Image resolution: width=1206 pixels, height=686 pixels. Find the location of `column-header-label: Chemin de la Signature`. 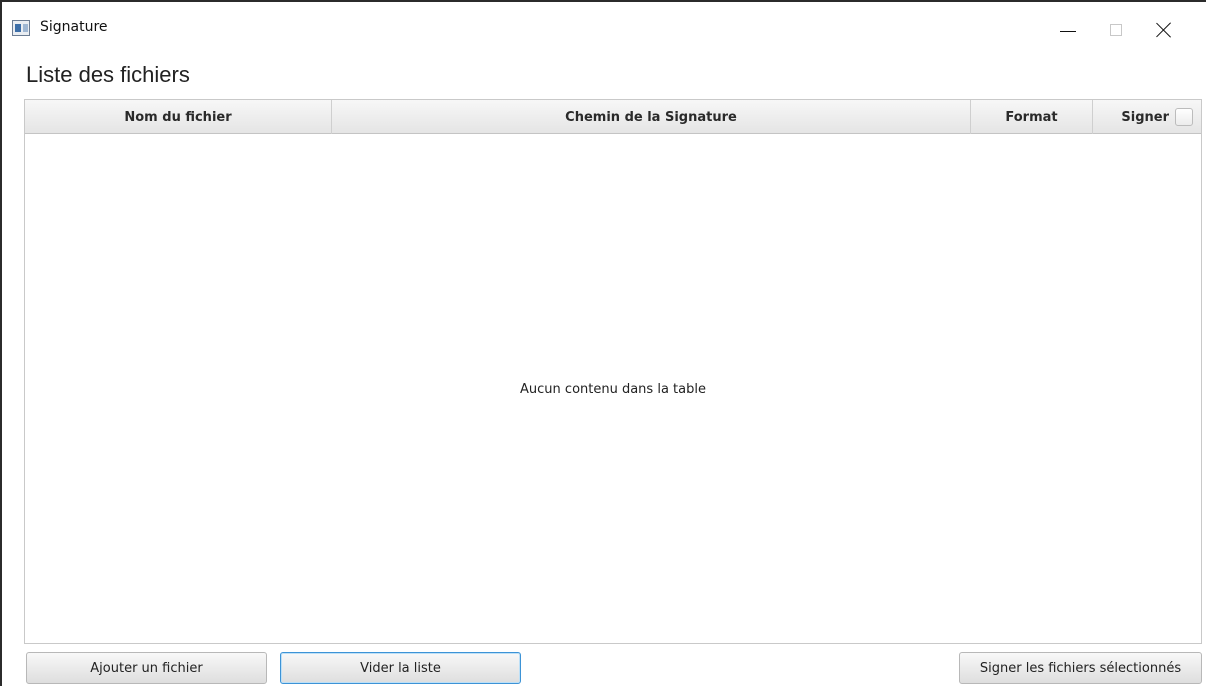

column-header-label: Chemin de la Signature is located at coordinates (651, 117).